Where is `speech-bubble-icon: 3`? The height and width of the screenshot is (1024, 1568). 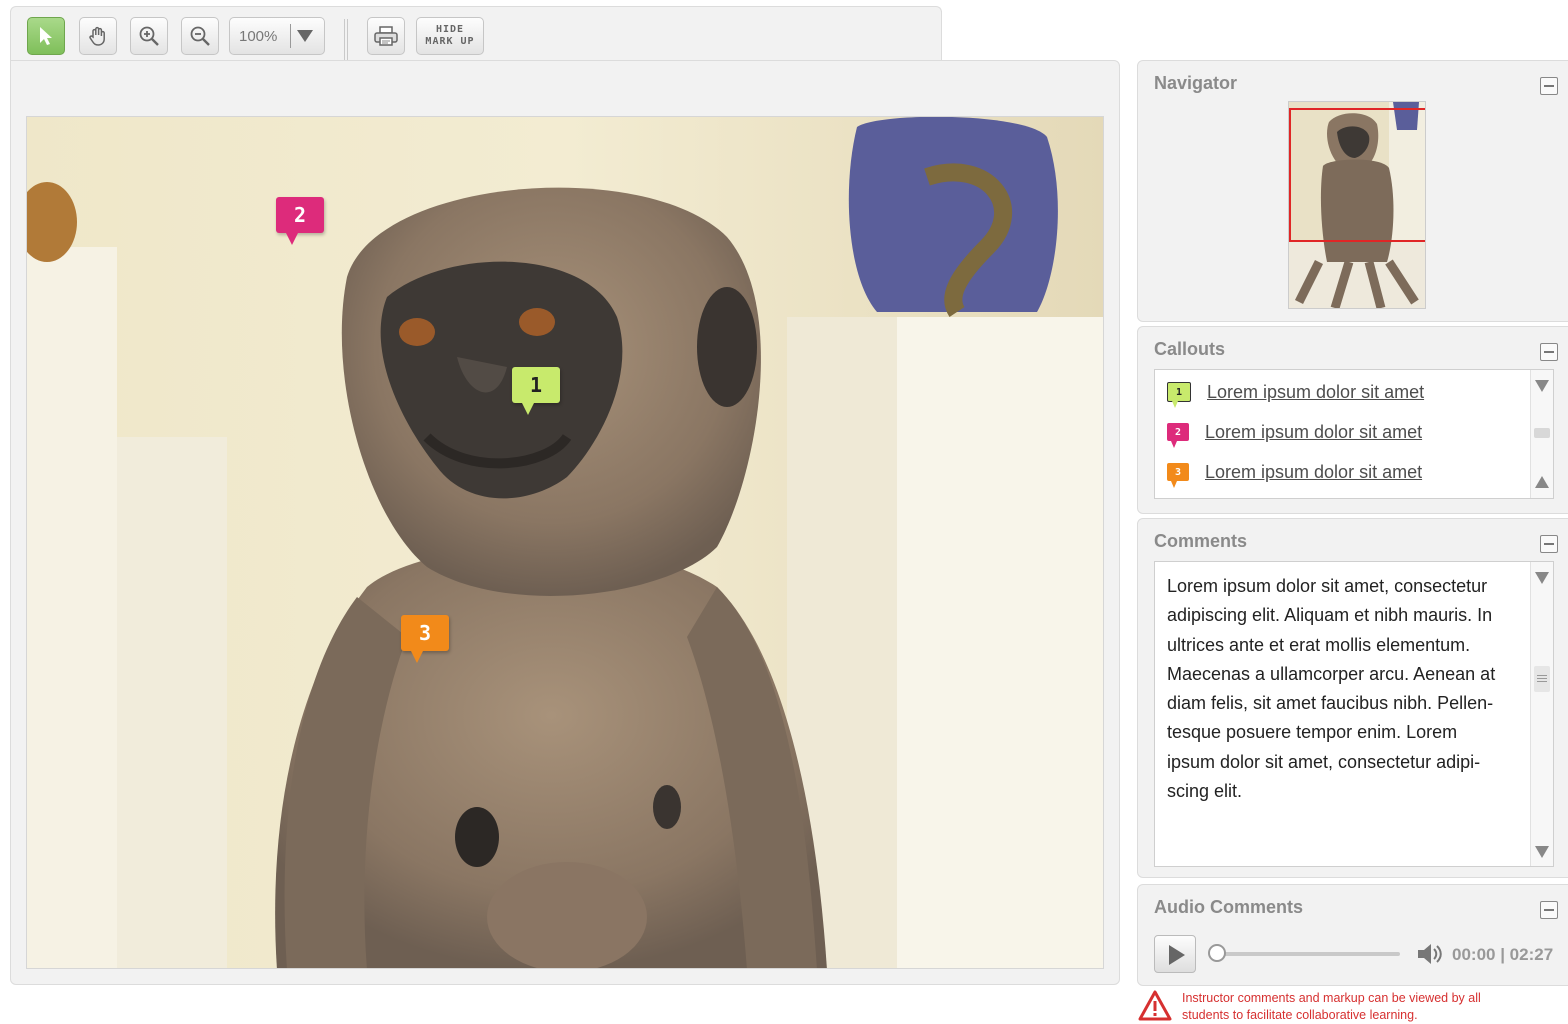
speech-bubble-icon: 3 is located at coordinates (1178, 475).